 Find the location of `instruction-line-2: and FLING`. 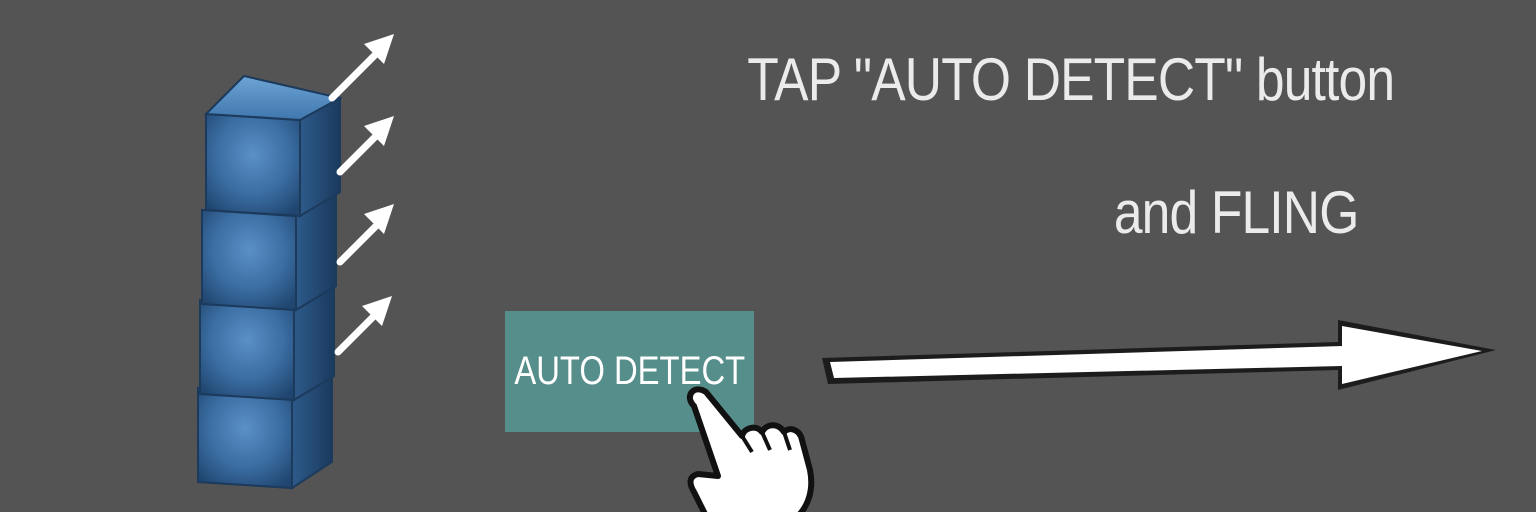

instruction-line-2: and FLING is located at coordinates (1236, 212).